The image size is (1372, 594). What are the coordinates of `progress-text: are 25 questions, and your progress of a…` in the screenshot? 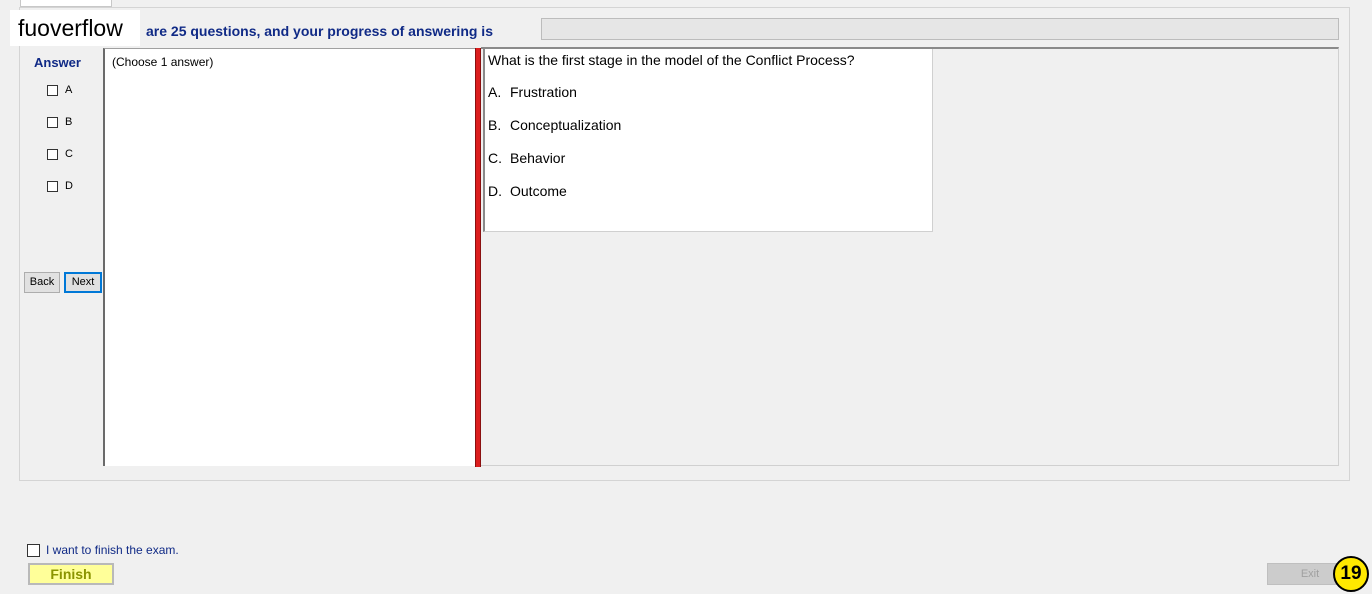 It's located at (319, 31).